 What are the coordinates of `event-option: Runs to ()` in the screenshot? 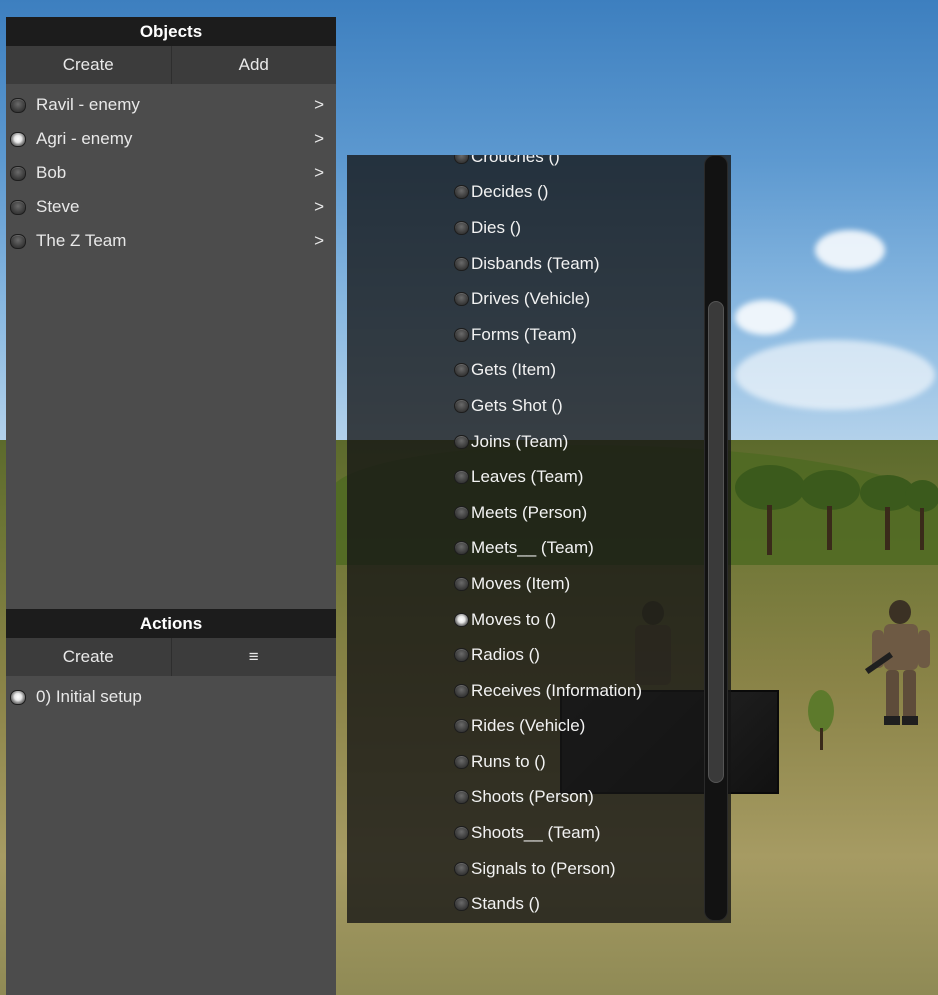 It's located at (527, 762).